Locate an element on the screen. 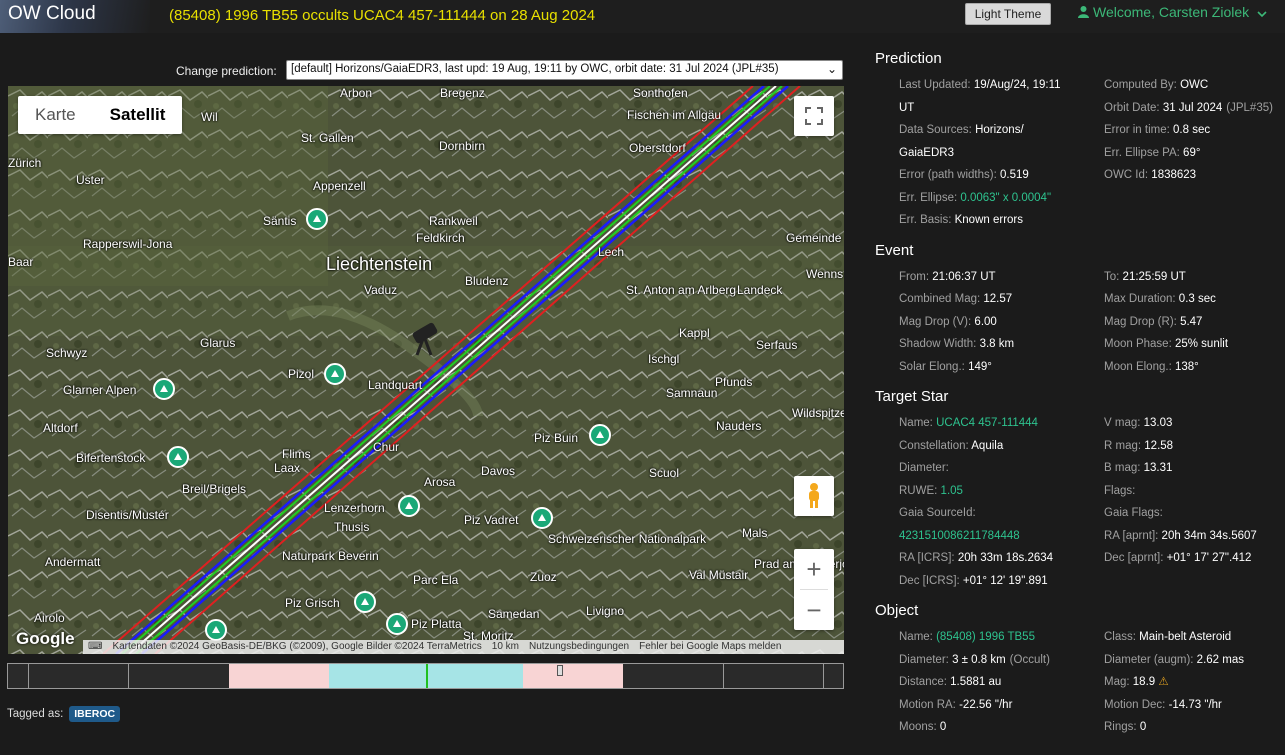  keyboard-shortcuts-icon: ⌨ is located at coordinates (95, 647).